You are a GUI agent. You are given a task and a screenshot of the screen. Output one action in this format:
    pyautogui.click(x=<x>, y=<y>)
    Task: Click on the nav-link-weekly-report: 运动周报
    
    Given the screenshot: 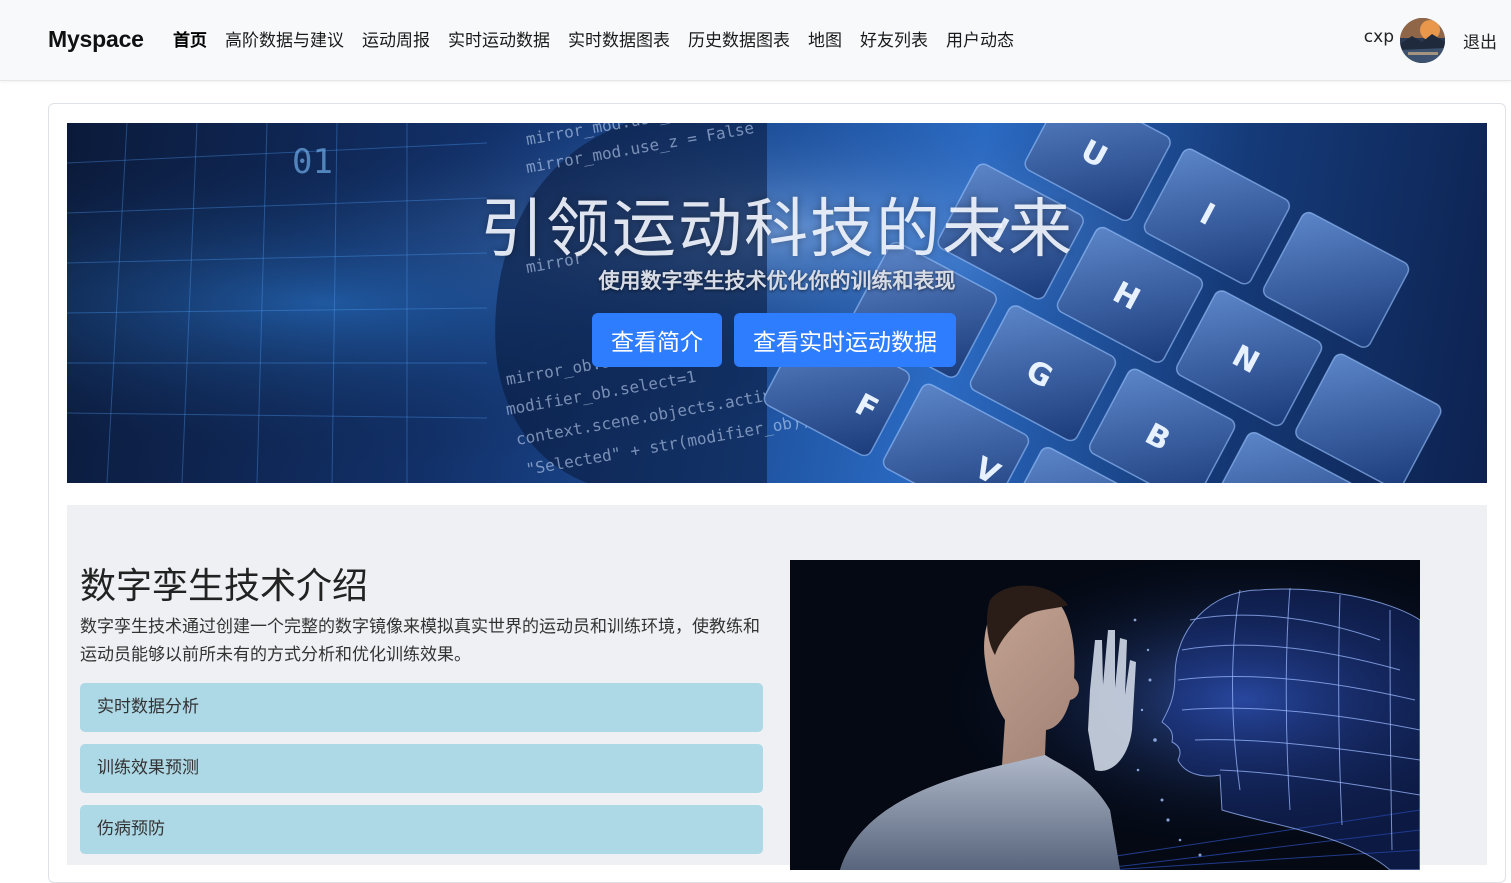 What is the action you would take?
    pyautogui.click(x=396, y=41)
    